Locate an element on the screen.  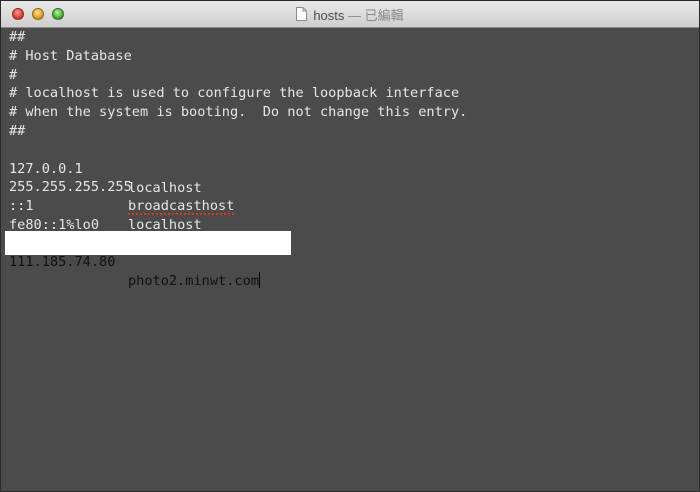
host-entry: fe80::1%lo0 localhost is located at coordinates (346, 224).